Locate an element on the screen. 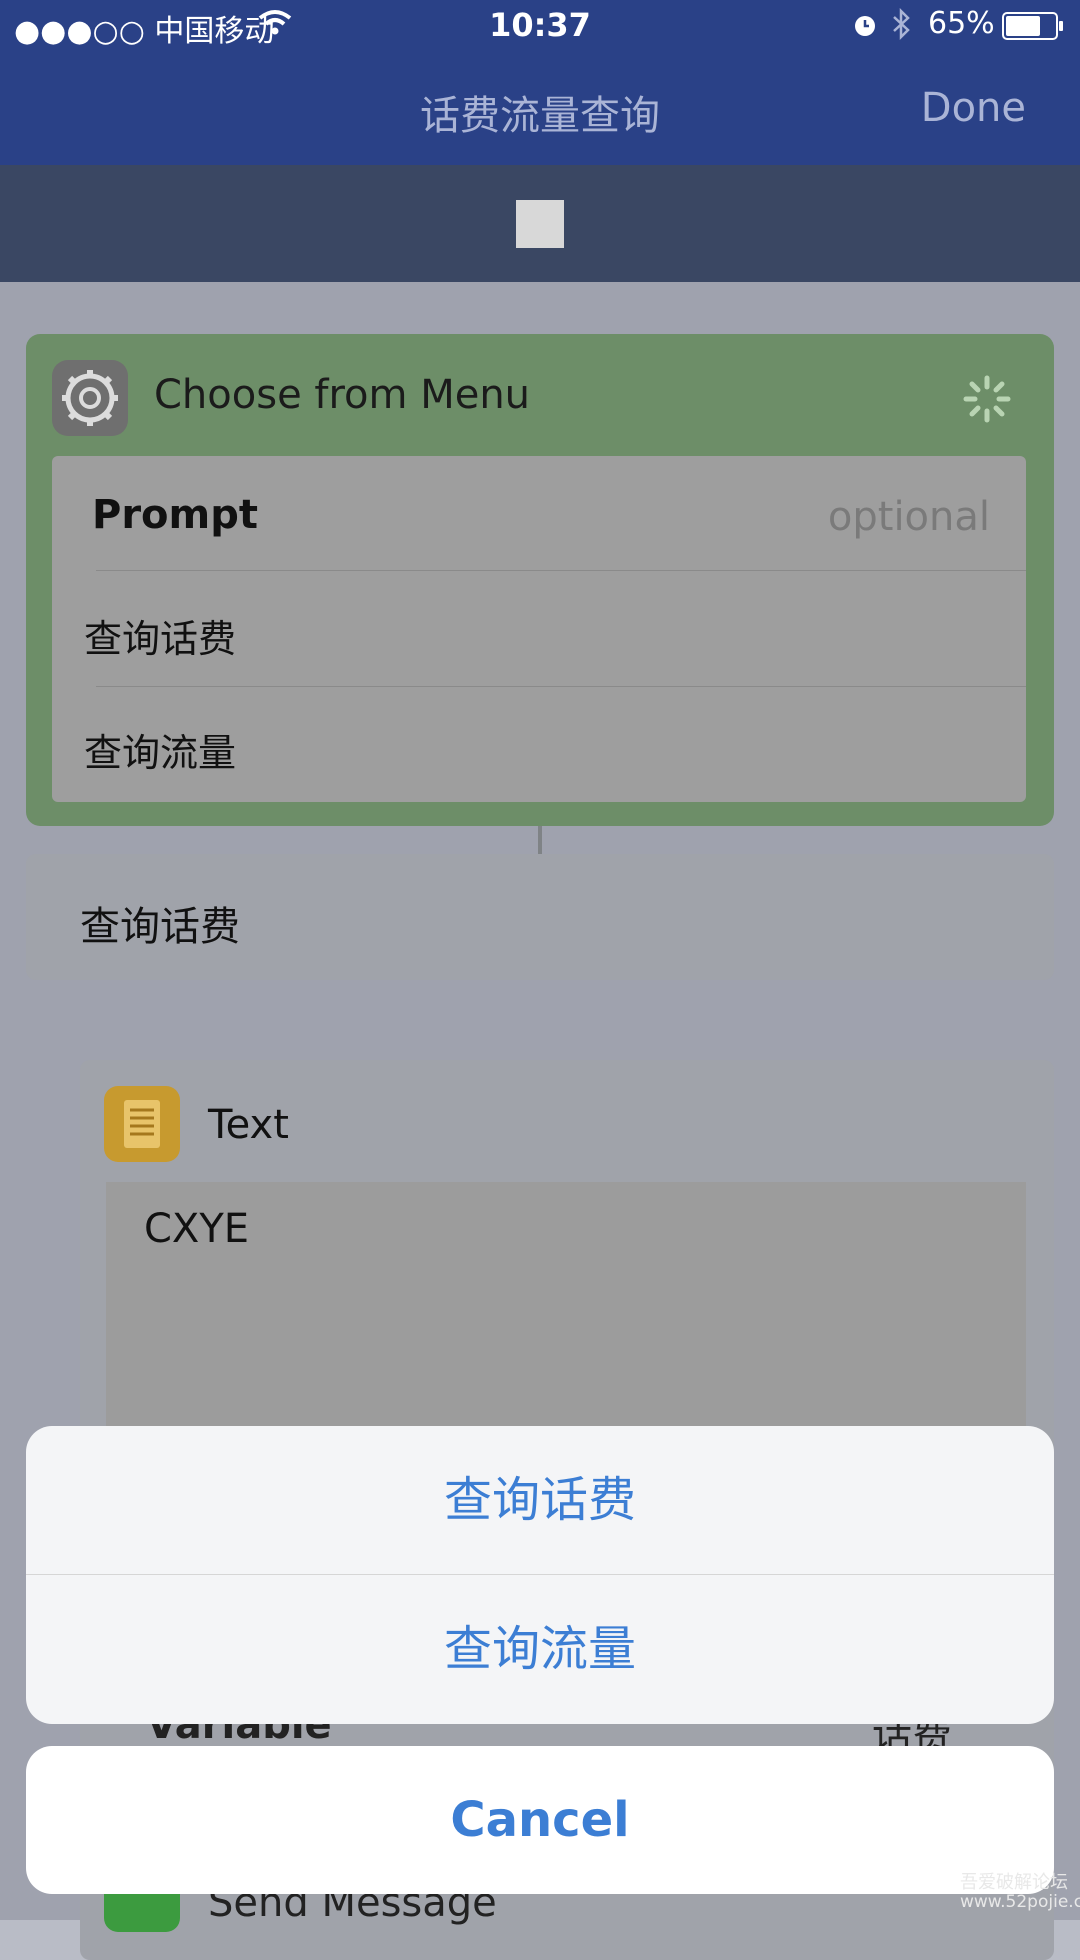  battery-percent: 65% is located at coordinates (961, 23).